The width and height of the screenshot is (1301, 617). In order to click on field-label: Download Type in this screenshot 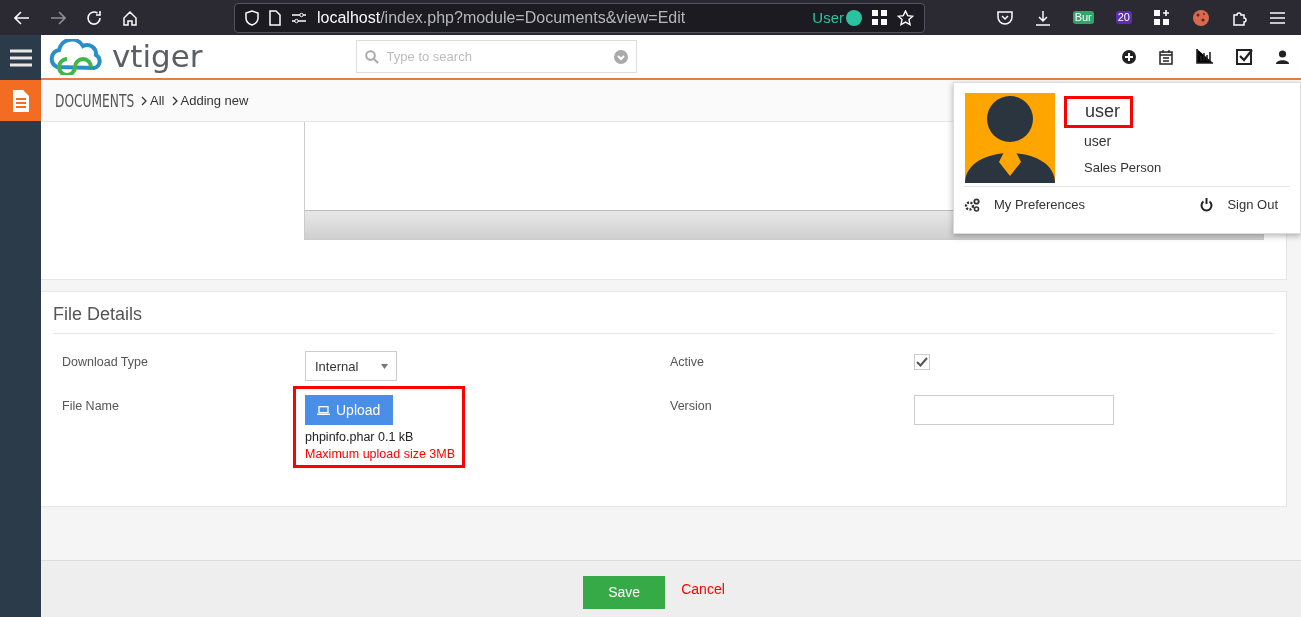, I will do `click(105, 362)`.